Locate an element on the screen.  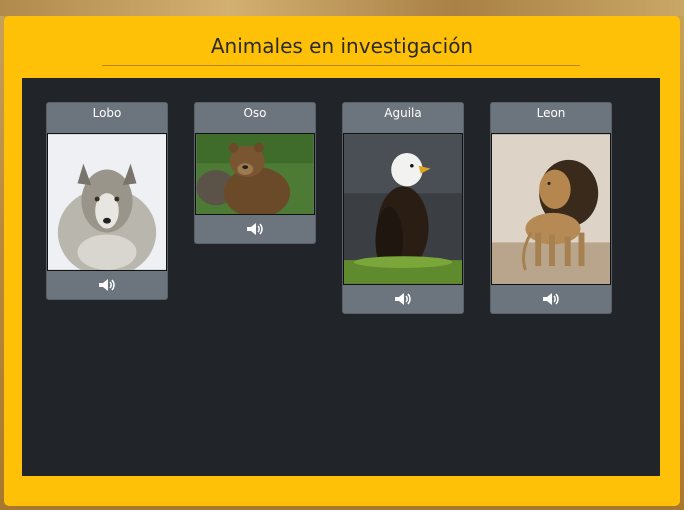
animal-card-lobo: Lobo is located at coordinates (107, 201).